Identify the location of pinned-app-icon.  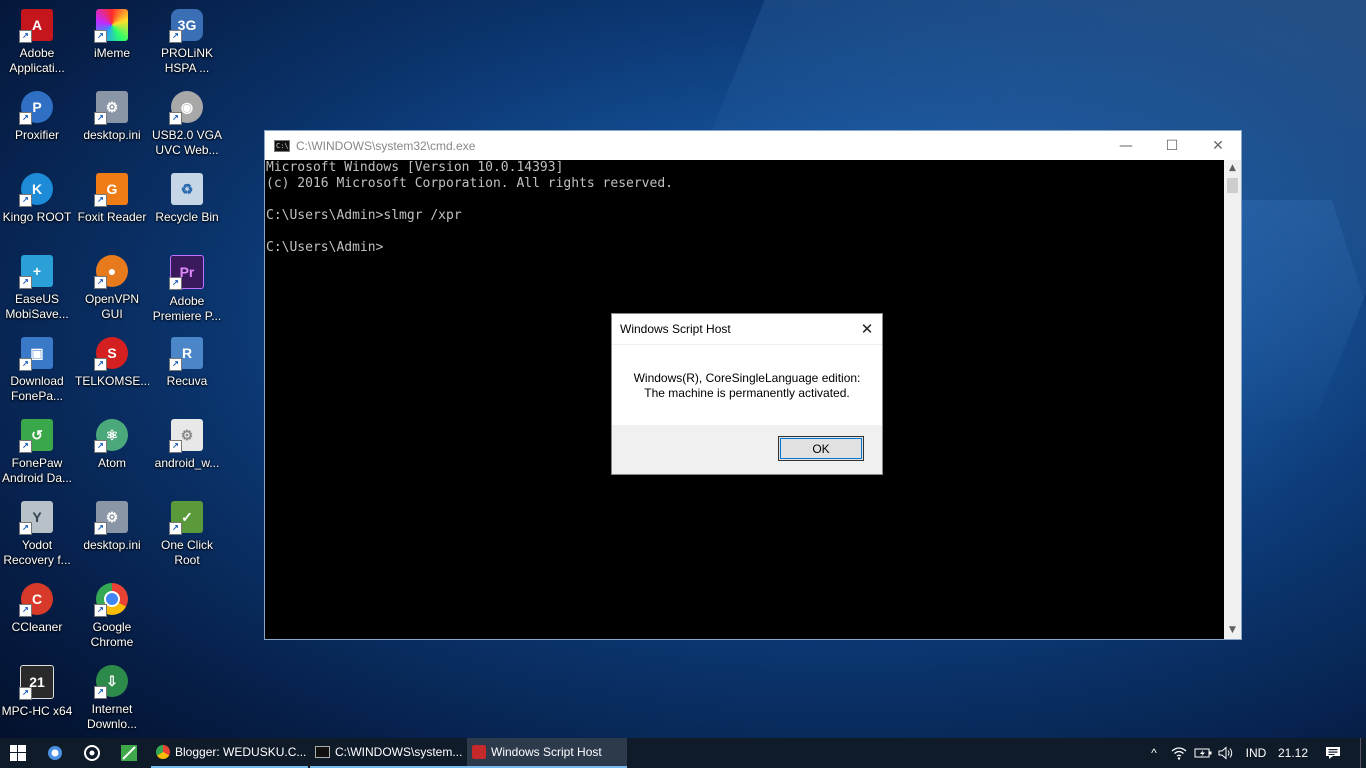
(128, 753).